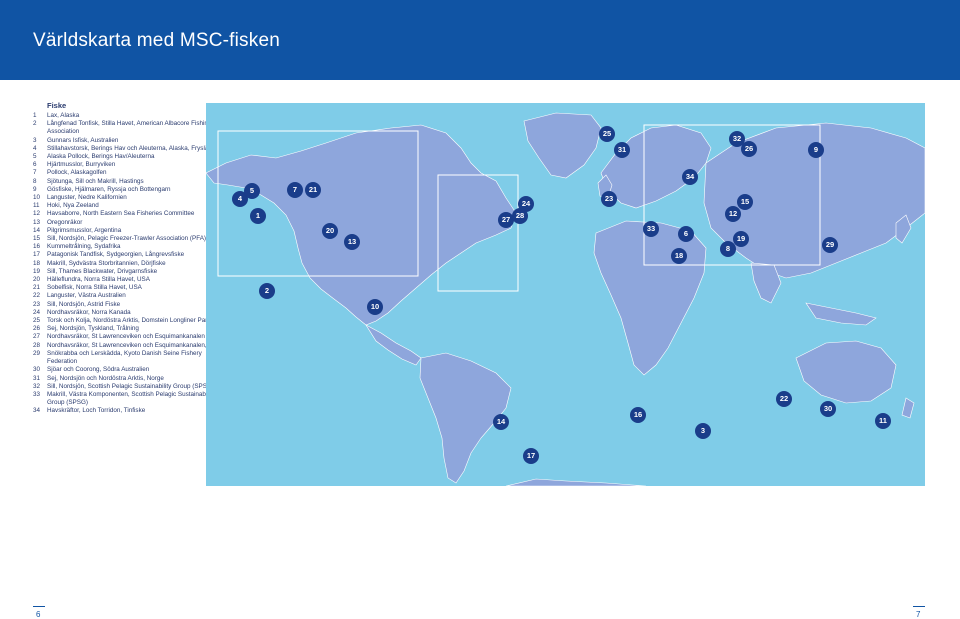  I want to click on legend-item: 22 Languster, Västra Australien, so click(133, 296).